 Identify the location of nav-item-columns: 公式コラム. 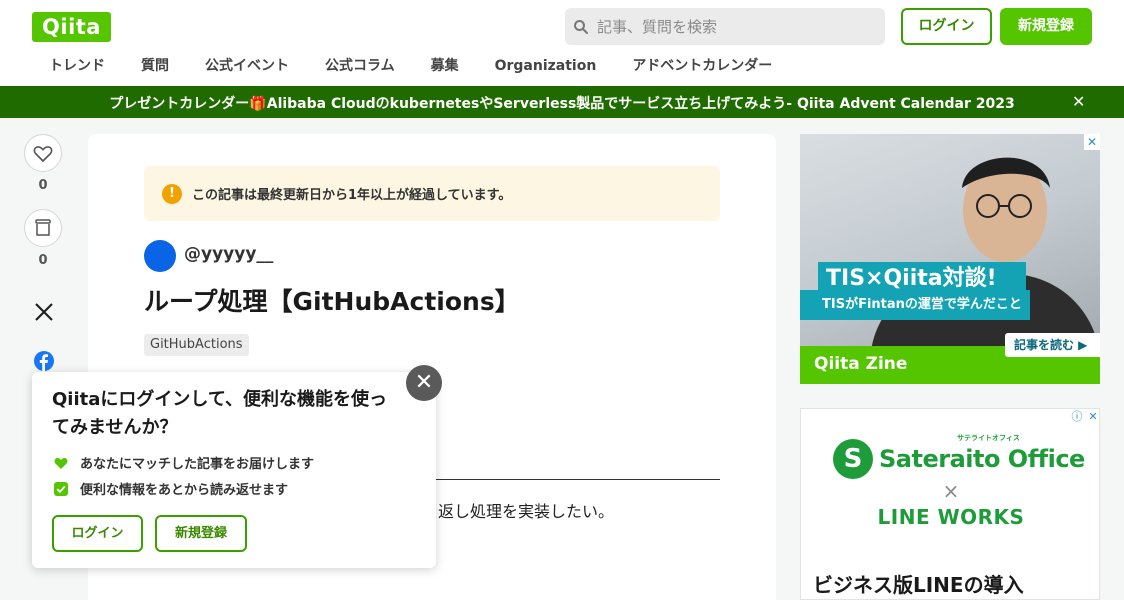
(360, 67).